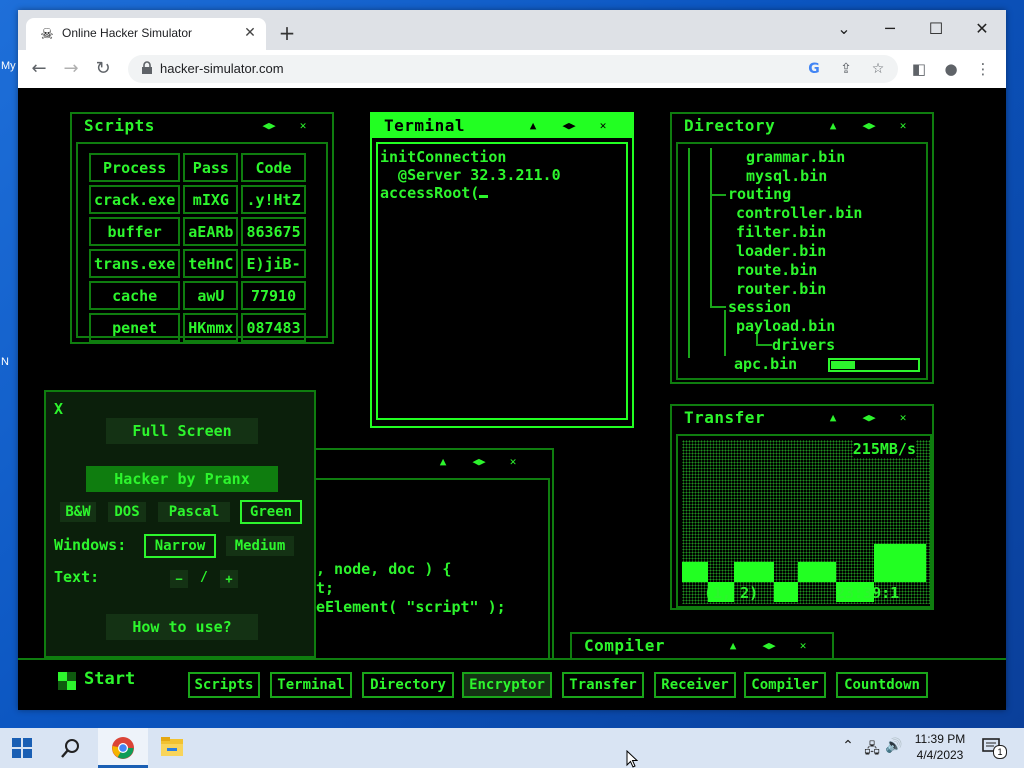 The image size is (1024, 768). I want to click on dir-file: loader.bin, so click(781, 251).